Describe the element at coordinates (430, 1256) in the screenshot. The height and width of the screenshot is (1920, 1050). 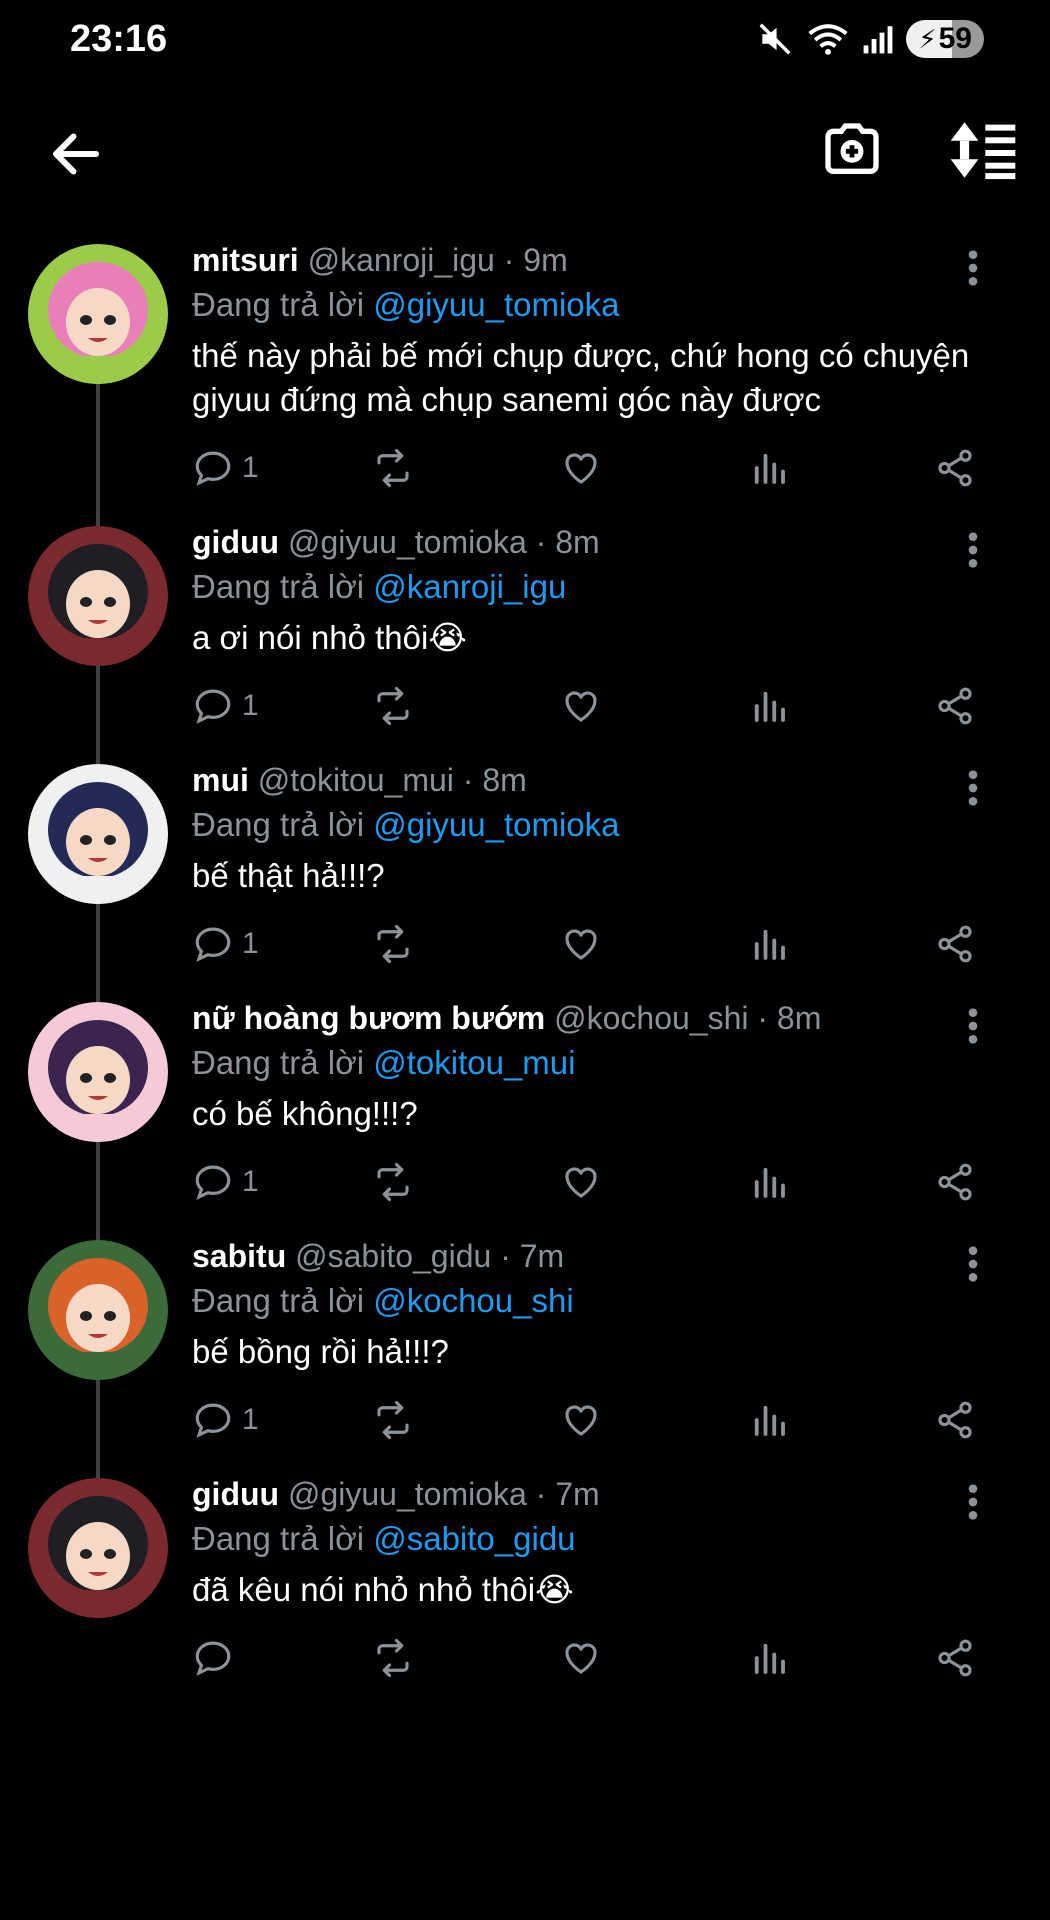
I see `handle-and-time: @sabito_gidu · 7m` at that location.